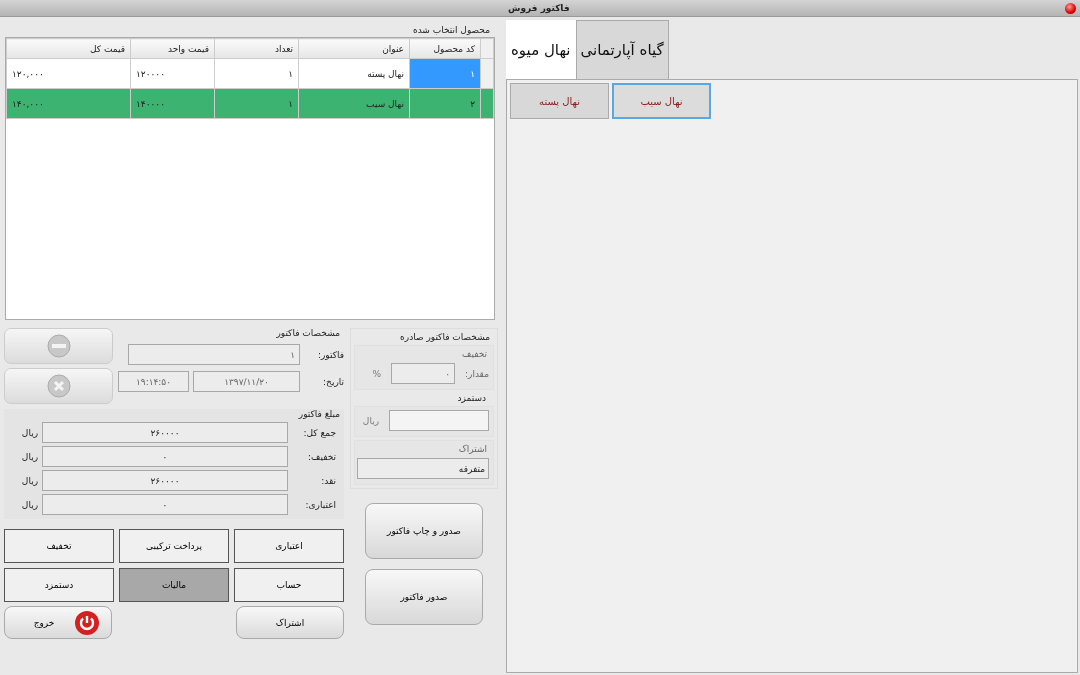 The image size is (1080, 675). Describe the element at coordinates (445, 103) in the screenshot. I see `table-cell: ۲` at that location.